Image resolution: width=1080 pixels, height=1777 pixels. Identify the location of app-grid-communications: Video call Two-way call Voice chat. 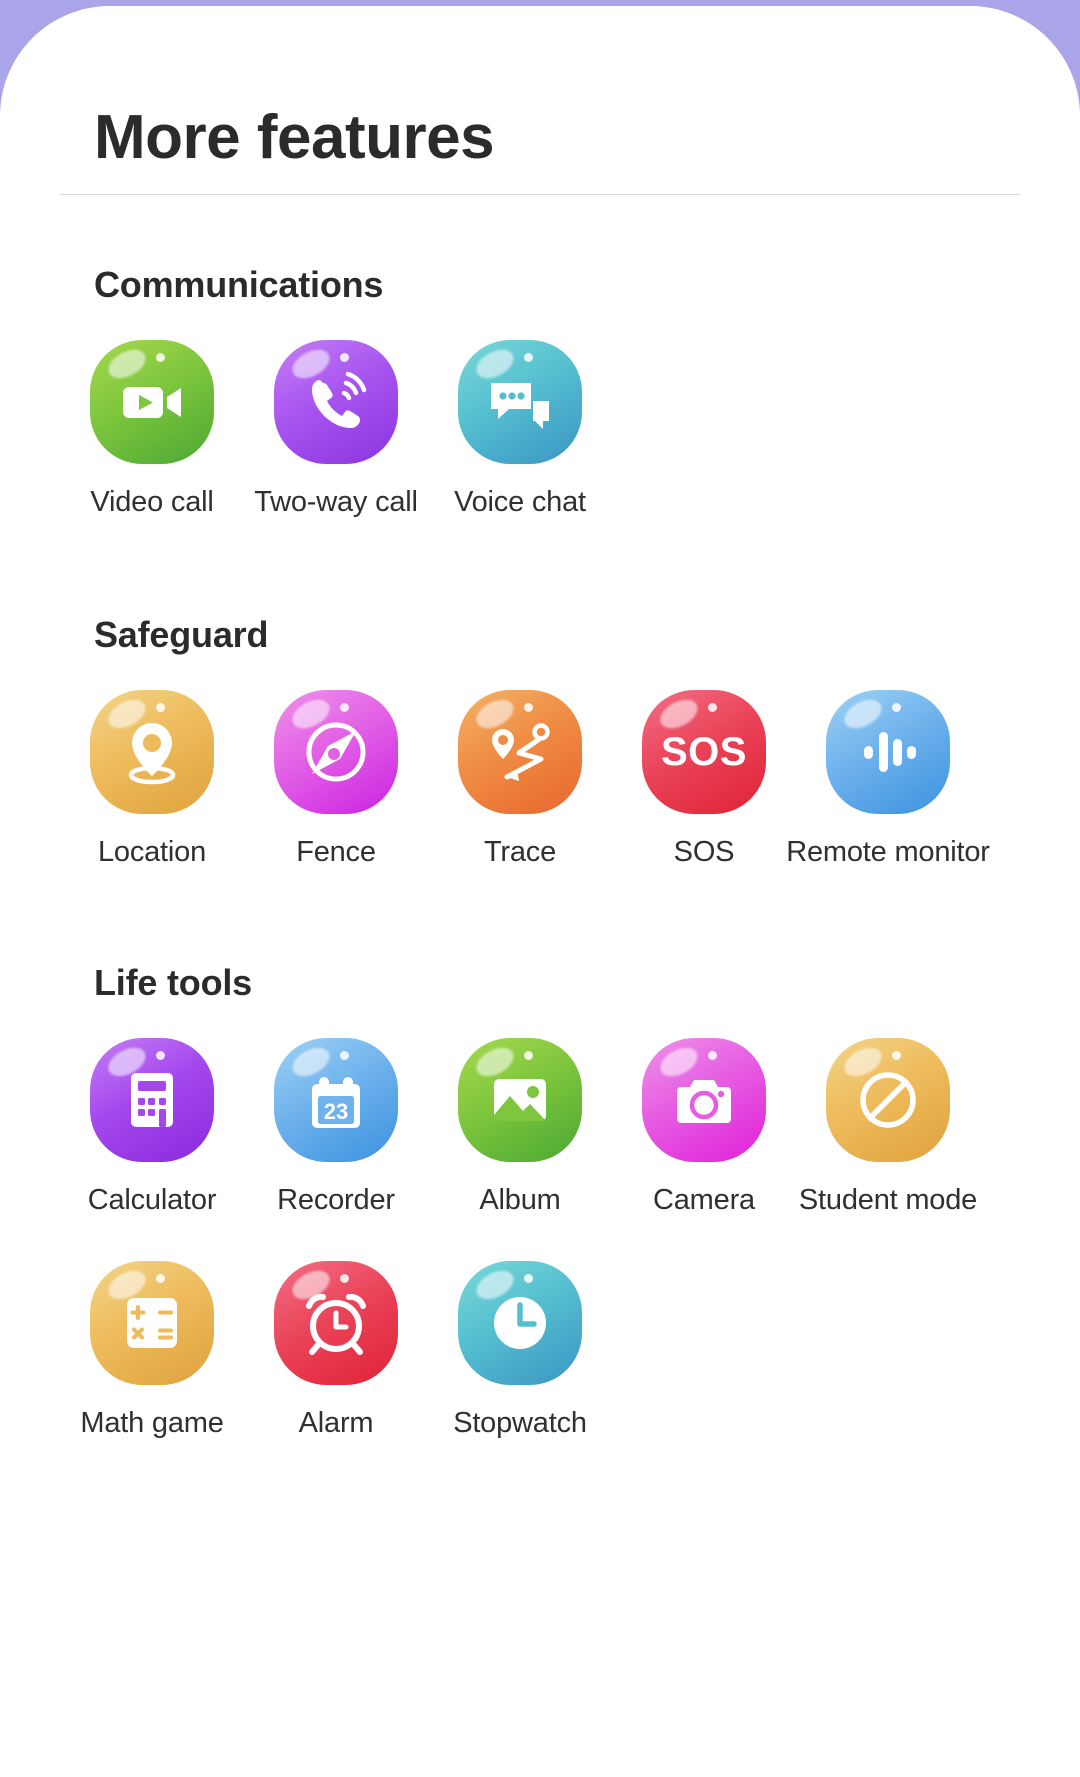
(540, 451).